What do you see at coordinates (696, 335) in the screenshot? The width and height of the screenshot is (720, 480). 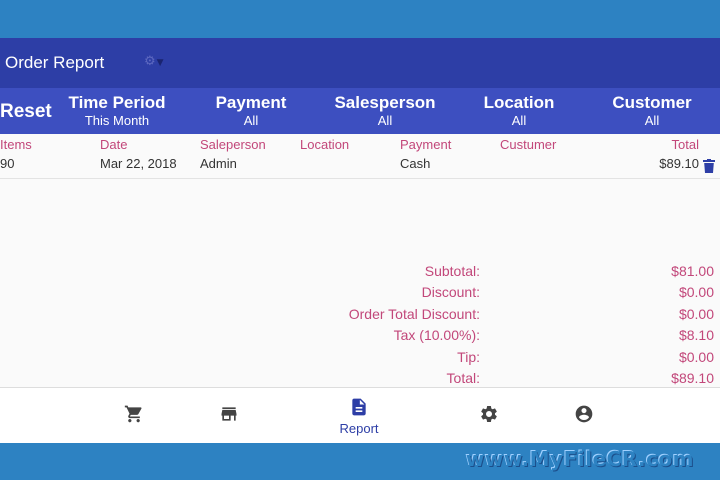 I see `summary-value: $8.10` at bounding box center [696, 335].